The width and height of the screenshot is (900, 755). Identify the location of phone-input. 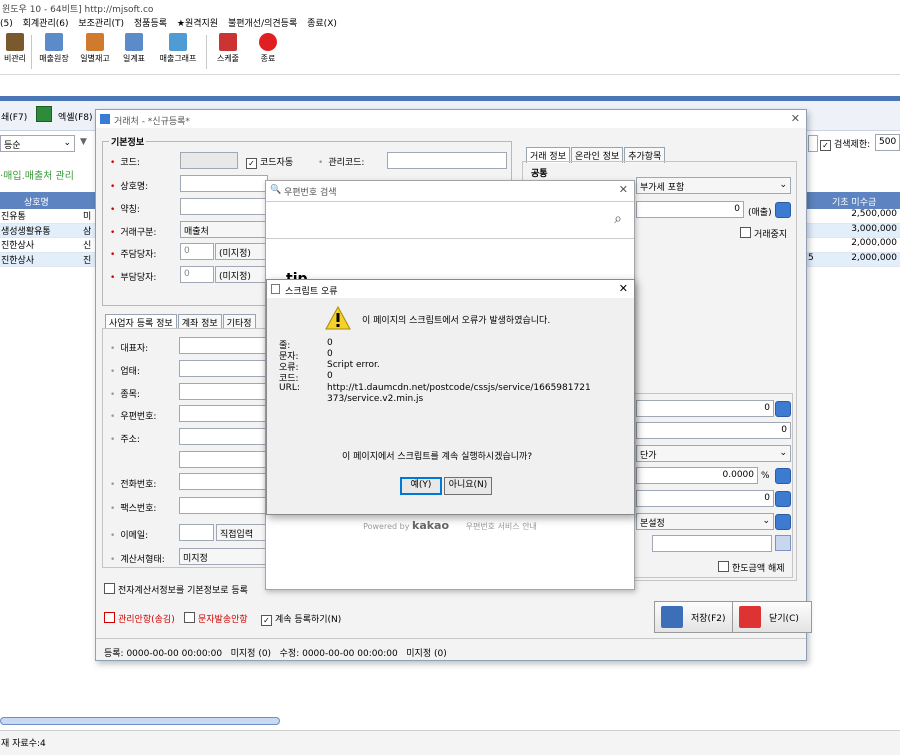
(223, 481).